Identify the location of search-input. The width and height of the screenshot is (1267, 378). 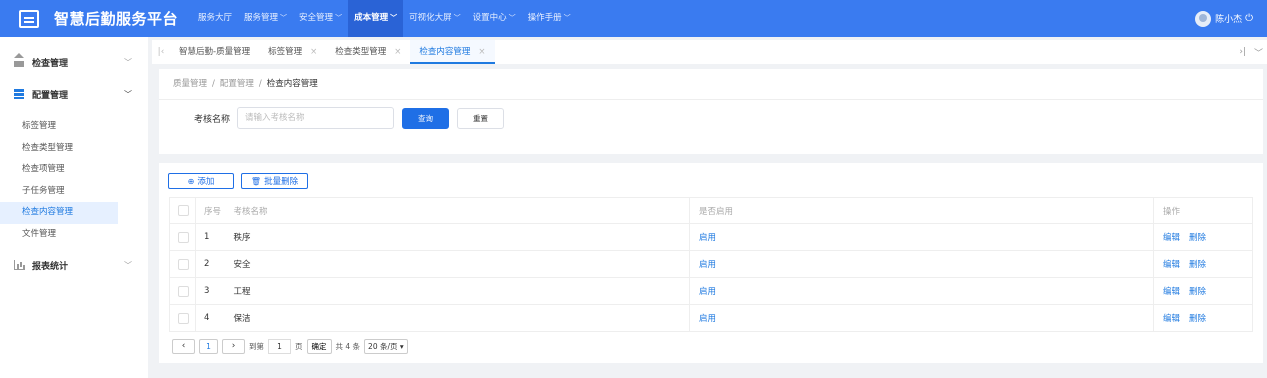
(316, 118).